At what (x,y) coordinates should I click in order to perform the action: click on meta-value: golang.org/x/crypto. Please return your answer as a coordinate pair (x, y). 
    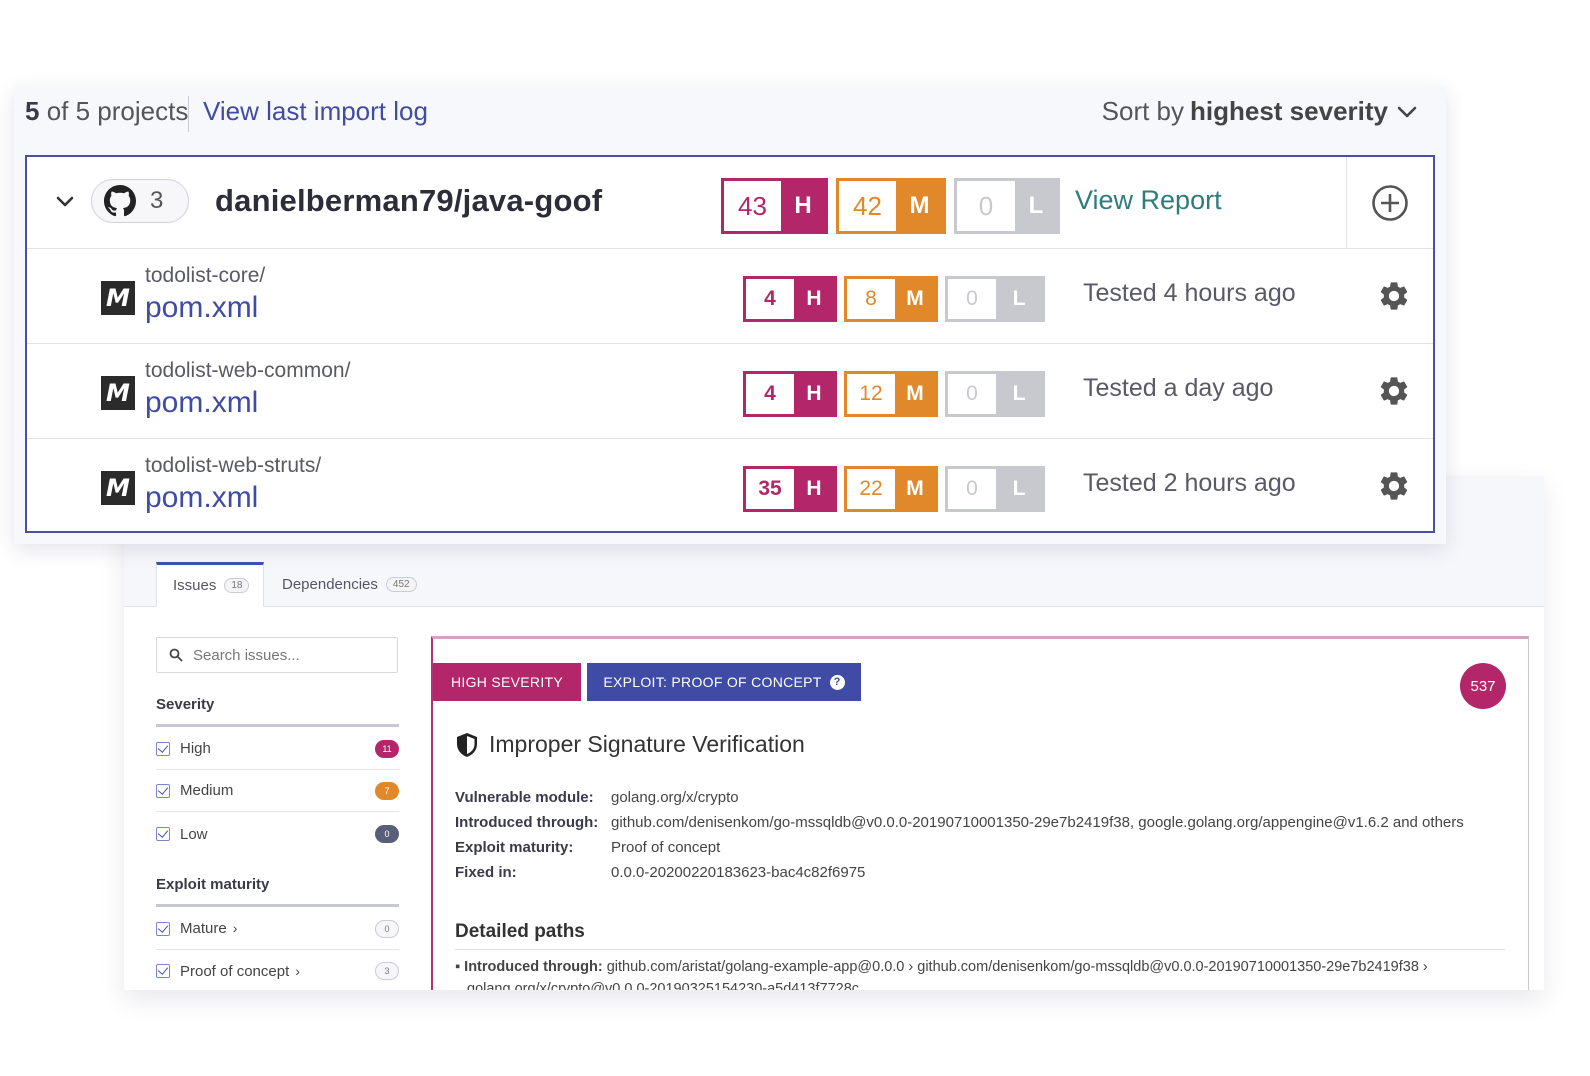
    Looking at the image, I should click on (675, 797).